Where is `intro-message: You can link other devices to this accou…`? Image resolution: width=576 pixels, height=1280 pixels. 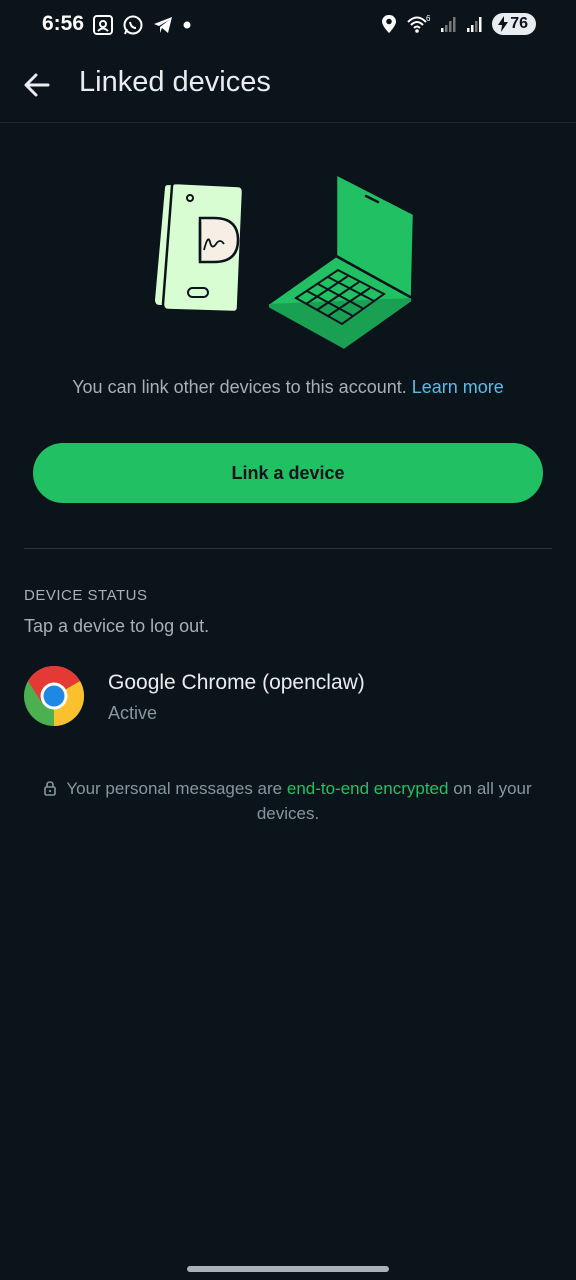 intro-message: You can link other devices to this accou… is located at coordinates (239, 387).